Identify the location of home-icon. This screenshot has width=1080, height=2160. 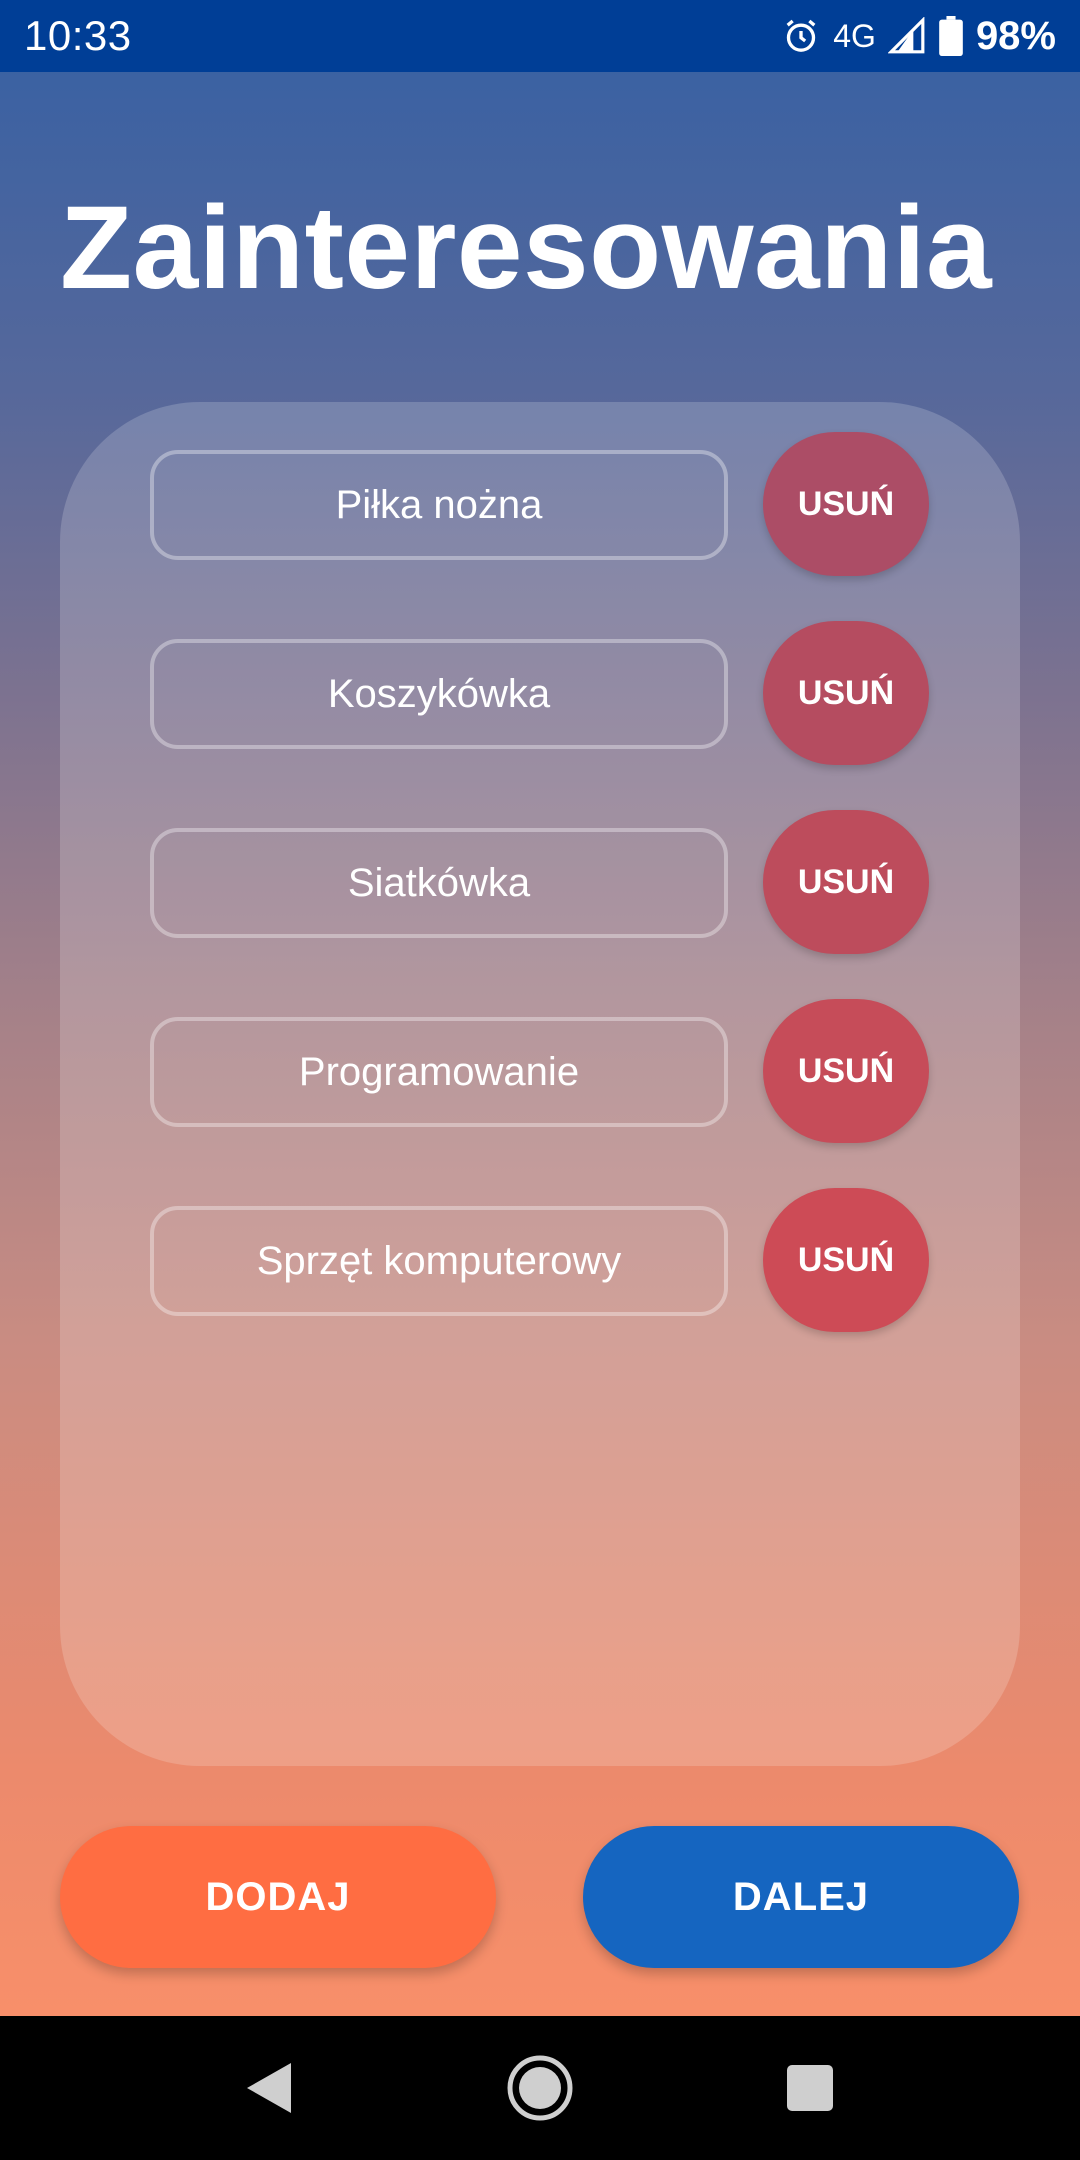
(540, 2088).